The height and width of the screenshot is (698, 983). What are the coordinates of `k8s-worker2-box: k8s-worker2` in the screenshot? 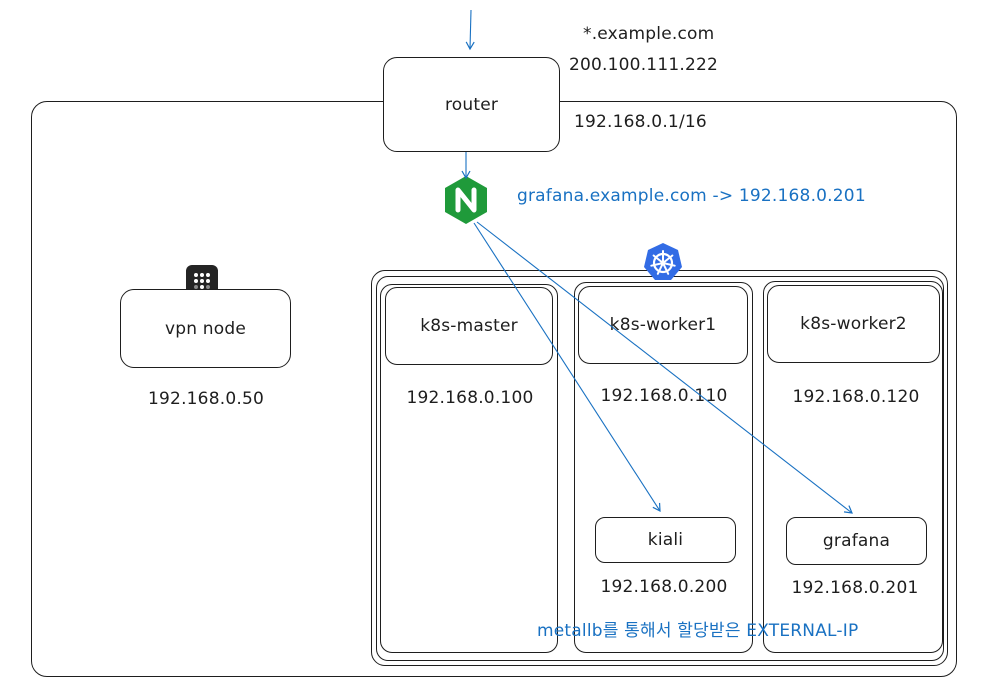 It's located at (853, 324).